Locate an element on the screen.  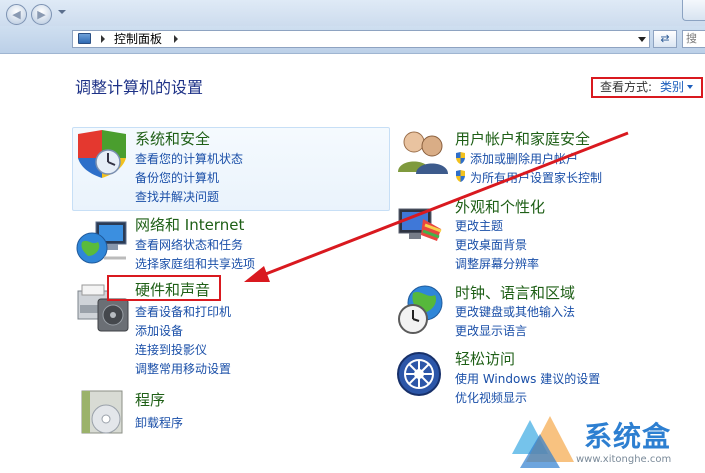
view-by-selector: 查看方式: 类别 is located at coordinates (647, 87).